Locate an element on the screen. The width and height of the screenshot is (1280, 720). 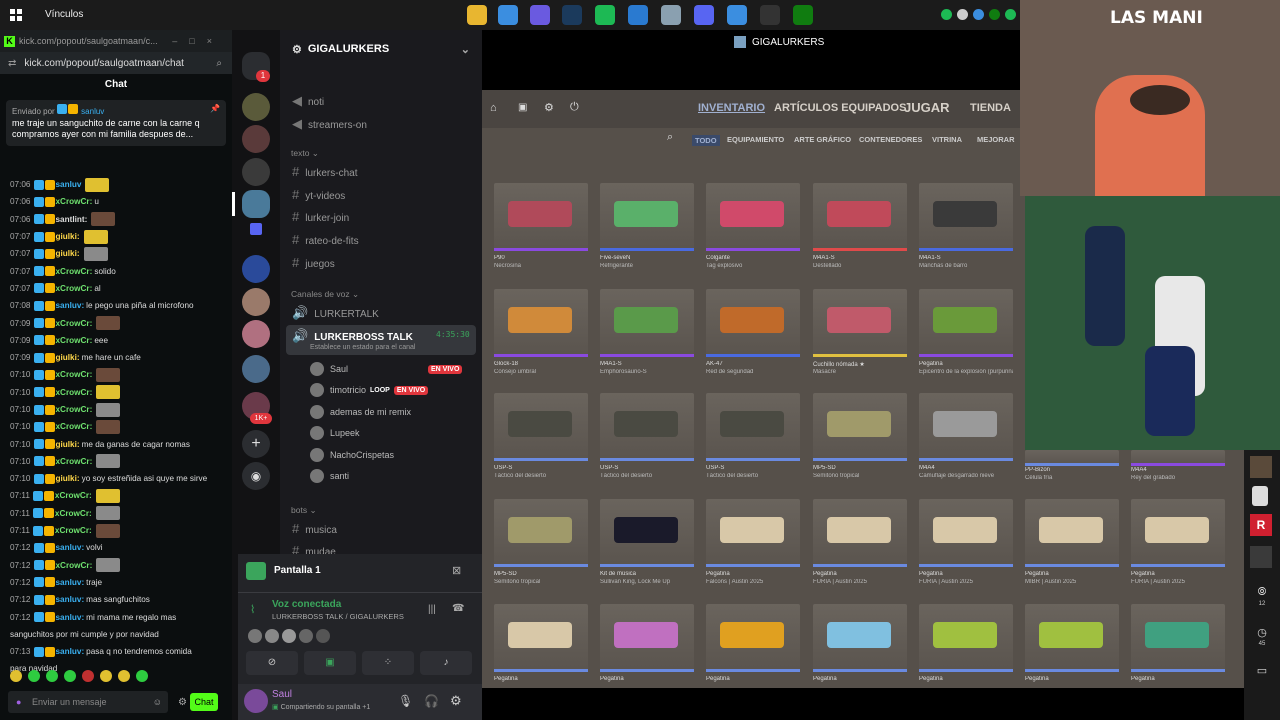
obs-icon is located at coordinates (770, 15).